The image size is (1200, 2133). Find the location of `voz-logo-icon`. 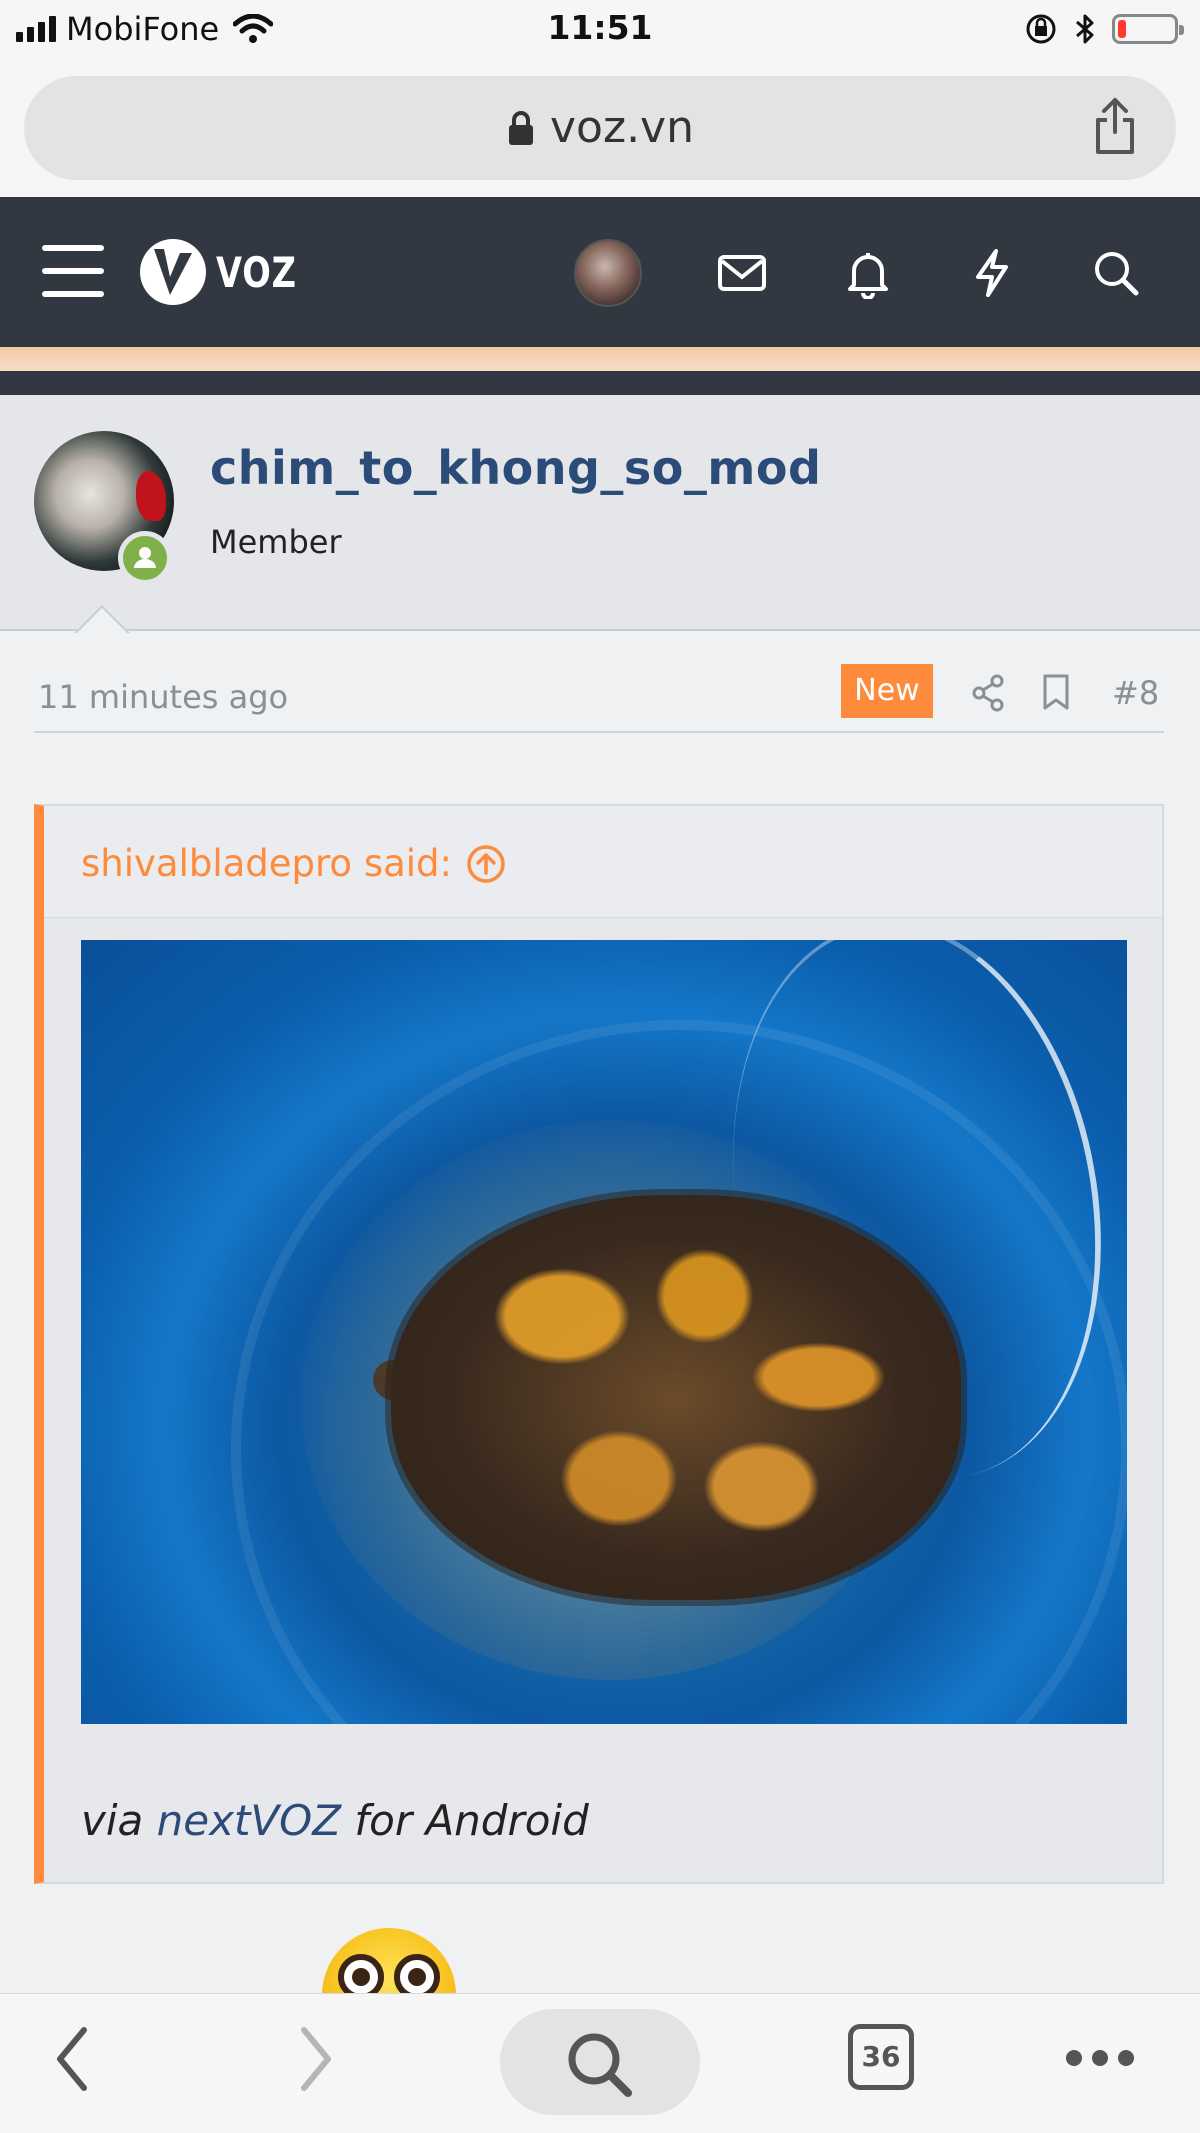

voz-logo-icon is located at coordinates (173, 272).